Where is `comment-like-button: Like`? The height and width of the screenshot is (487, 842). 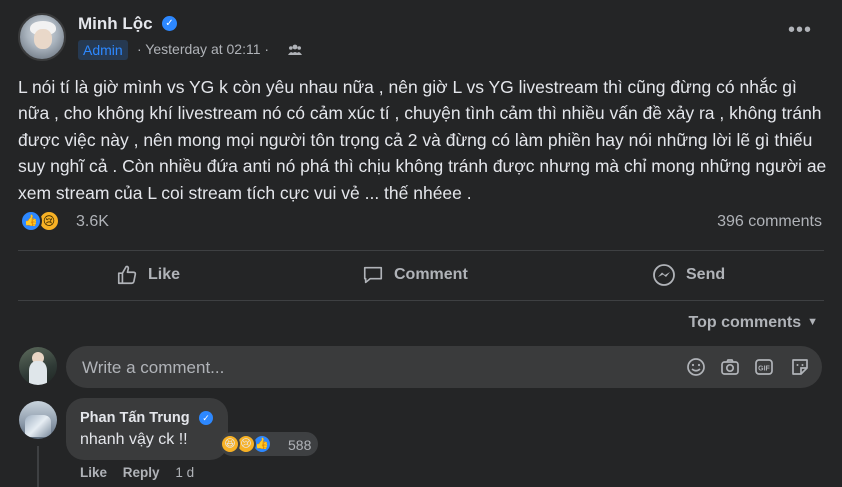 comment-like-button: Like is located at coordinates (93, 472).